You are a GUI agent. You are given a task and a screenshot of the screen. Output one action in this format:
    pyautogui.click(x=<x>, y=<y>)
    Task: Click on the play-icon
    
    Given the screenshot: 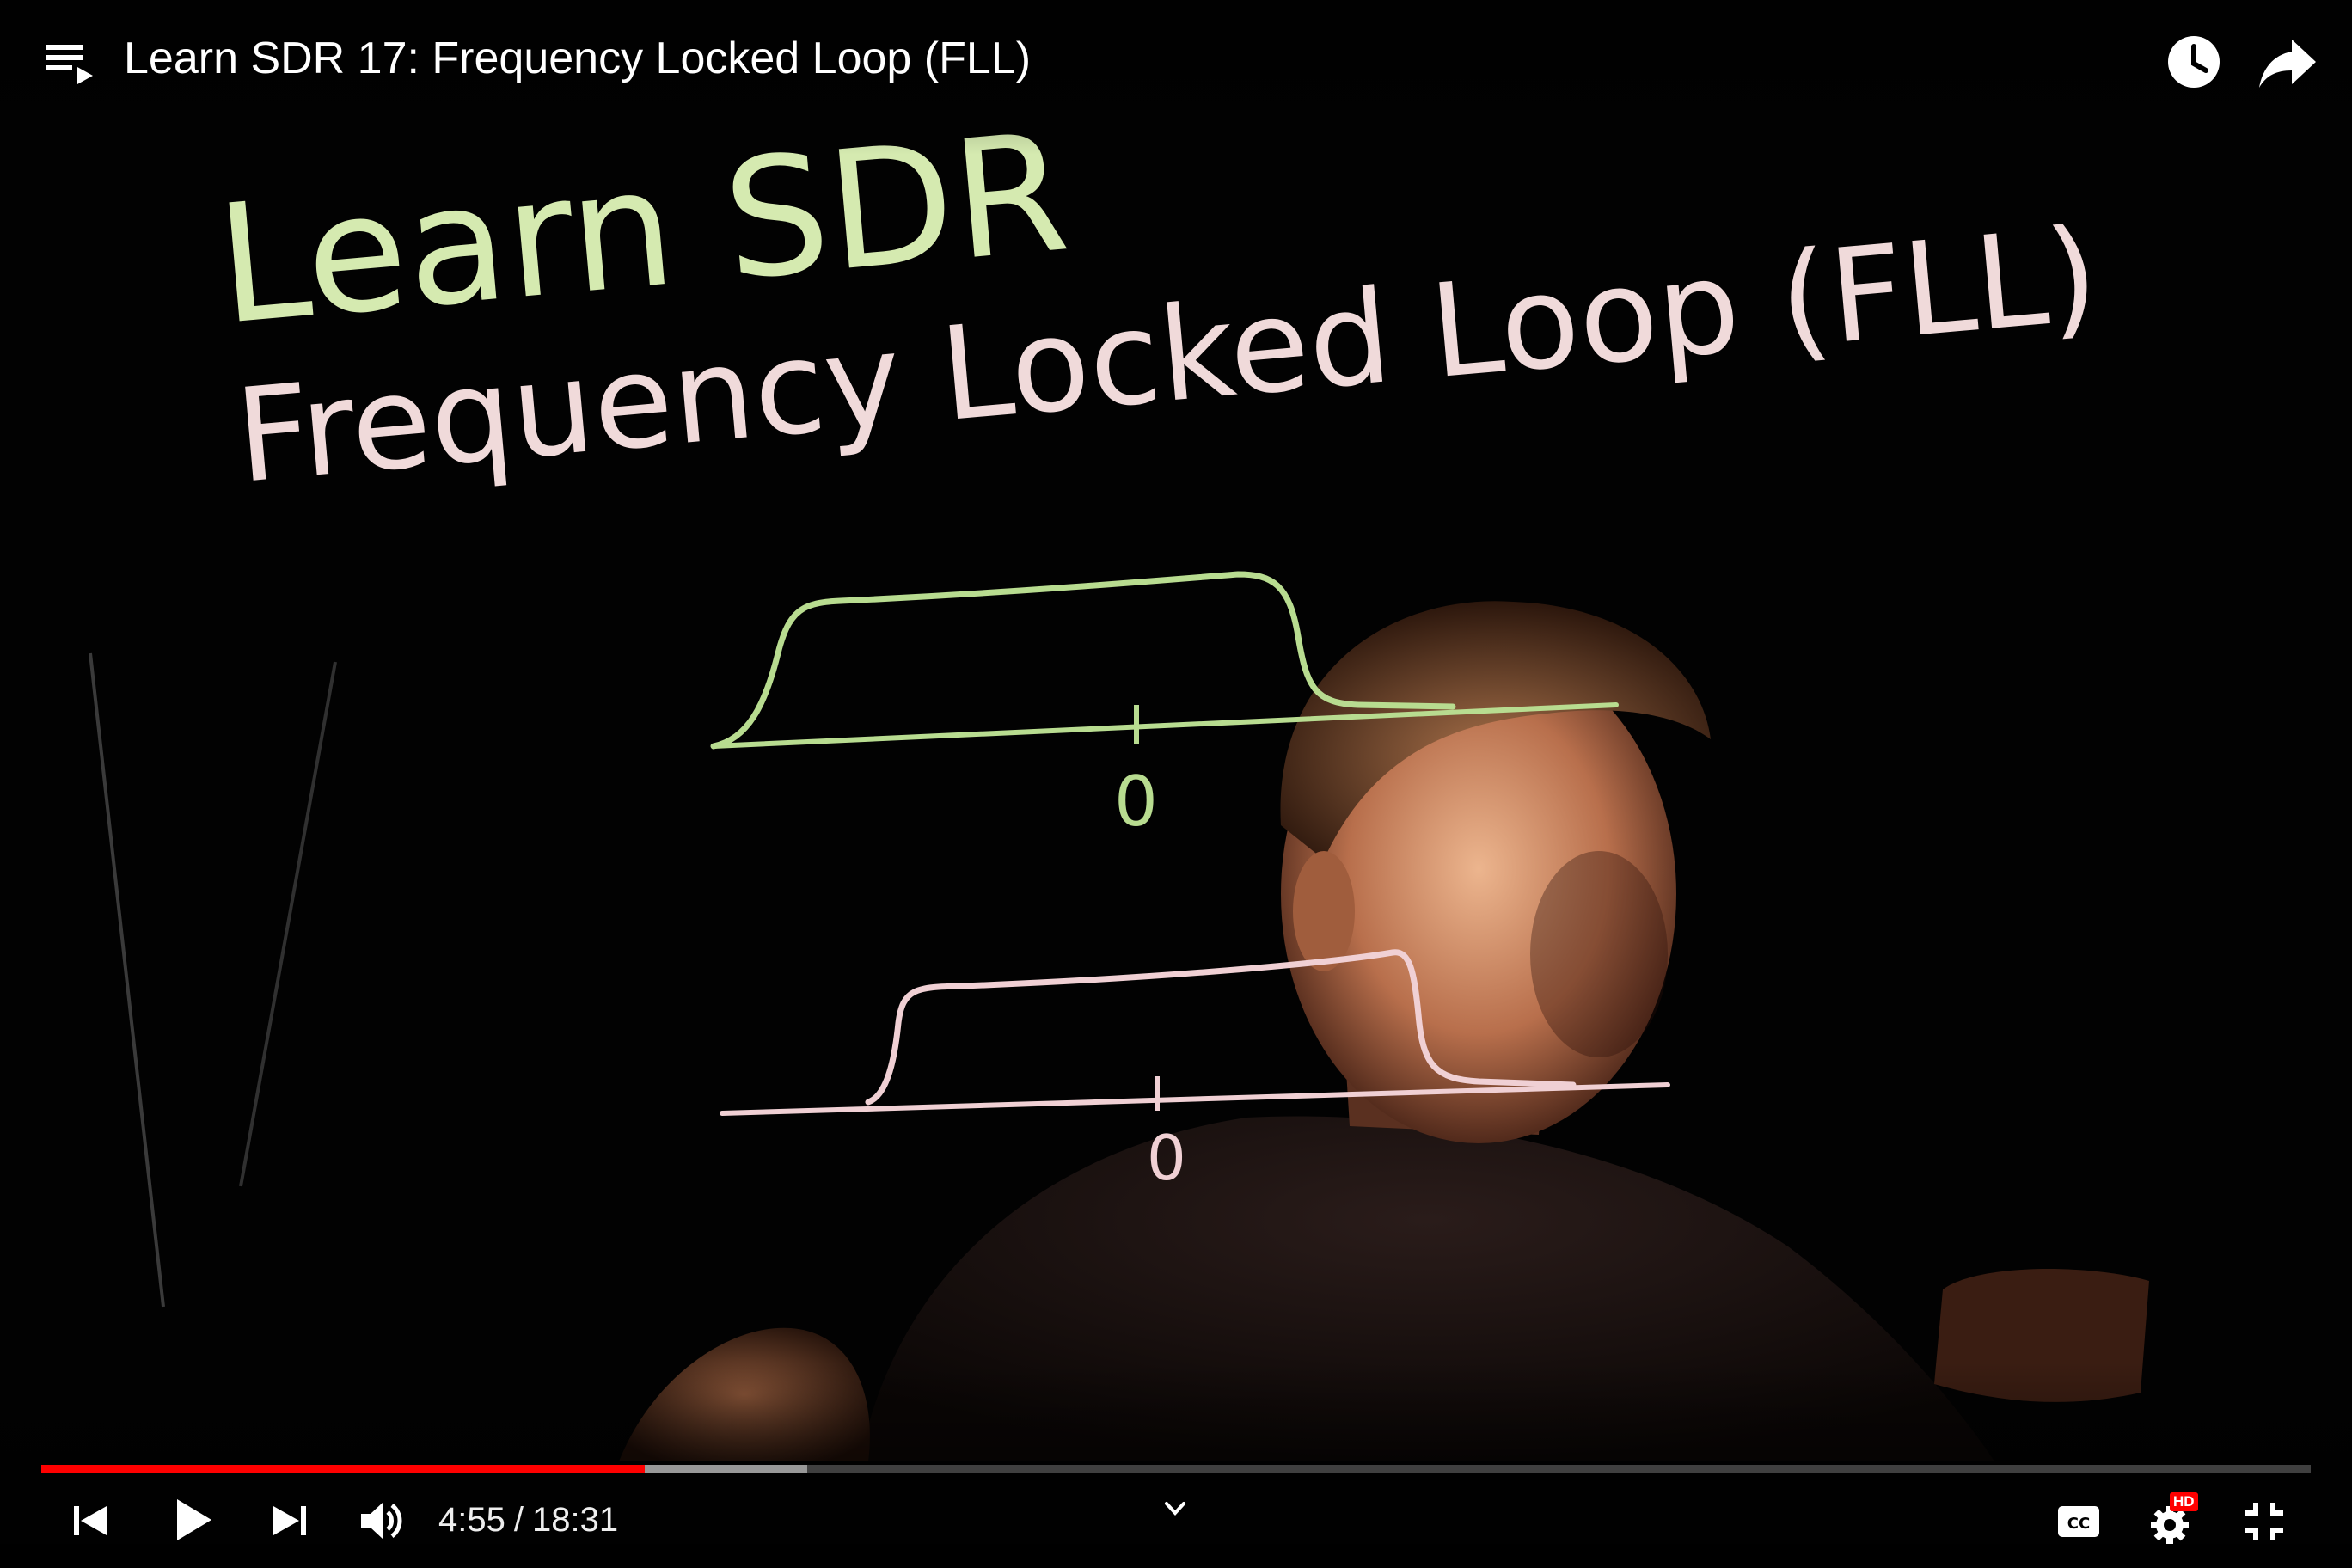 What is the action you would take?
    pyautogui.click(x=194, y=1519)
    